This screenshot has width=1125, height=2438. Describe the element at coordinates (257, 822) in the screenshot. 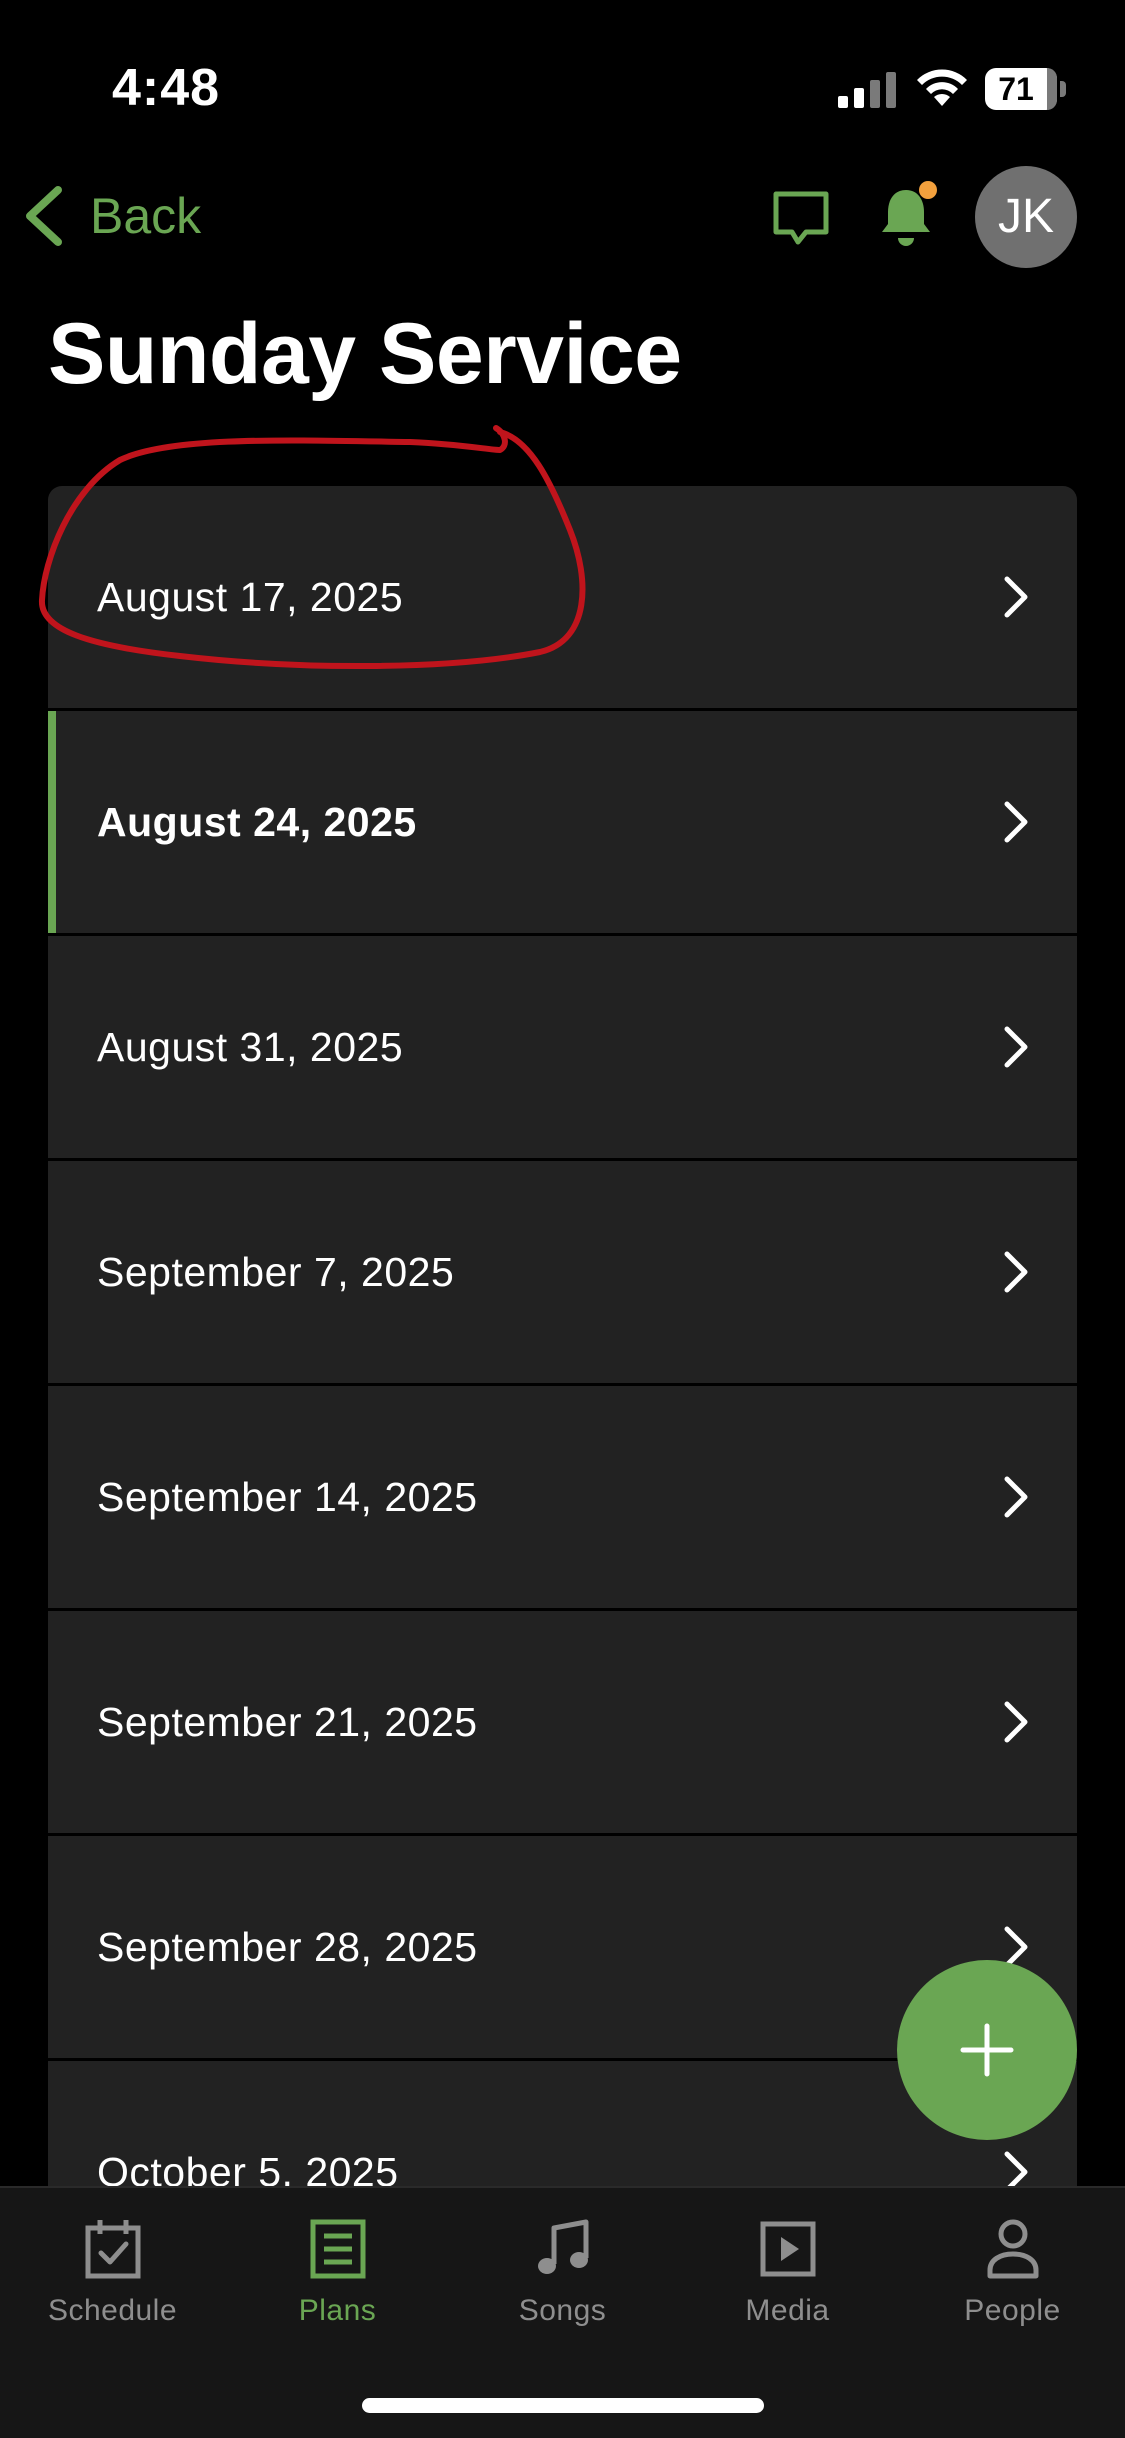

I see `plan-date: August 24, 2025` at that location.